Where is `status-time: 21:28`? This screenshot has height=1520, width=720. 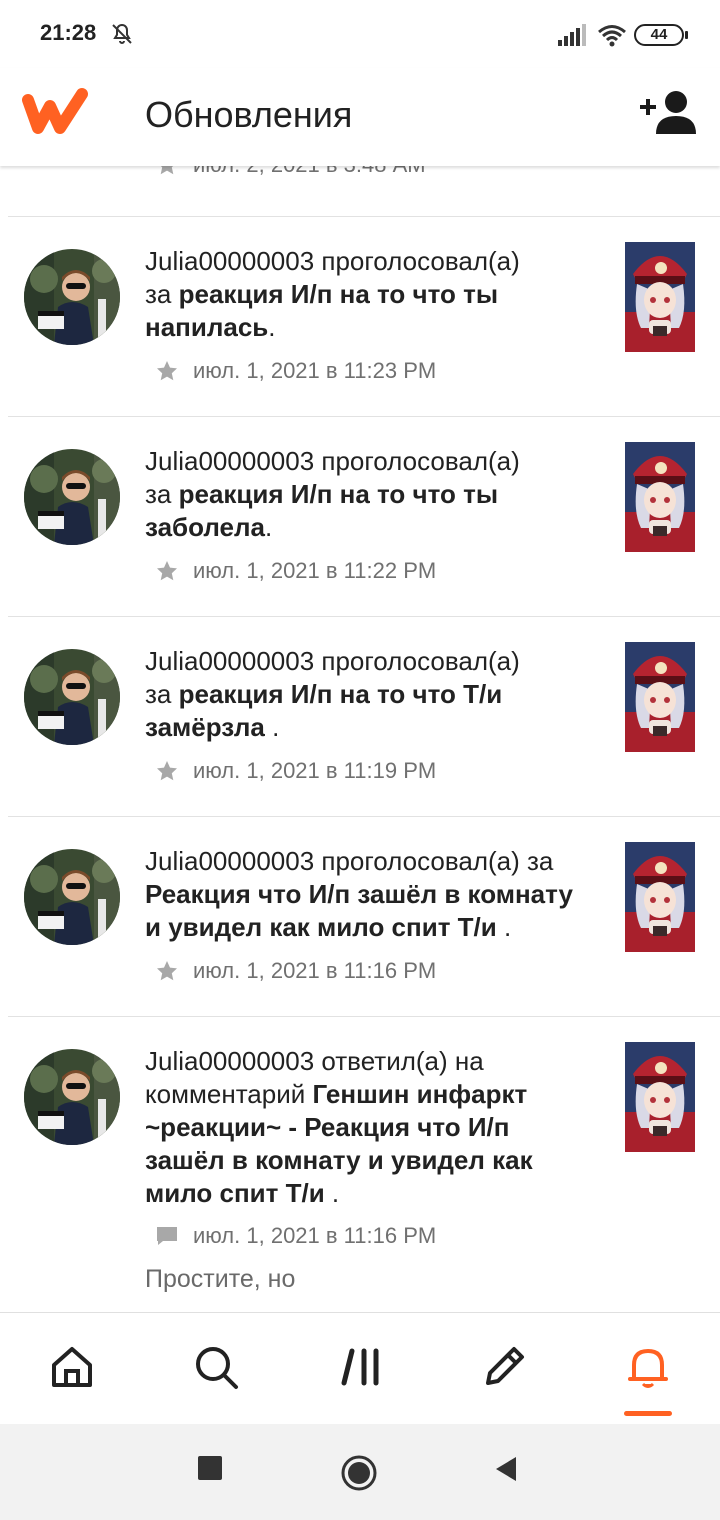
status-time: 21:28 is located at coordinates (68, 32).